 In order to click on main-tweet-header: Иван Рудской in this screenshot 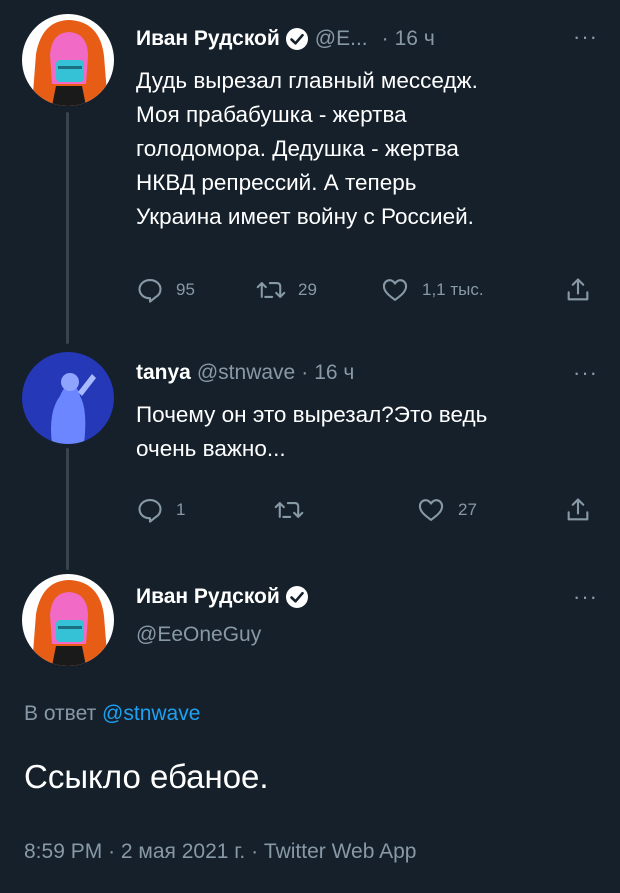, I will do `click(368, 597)`.